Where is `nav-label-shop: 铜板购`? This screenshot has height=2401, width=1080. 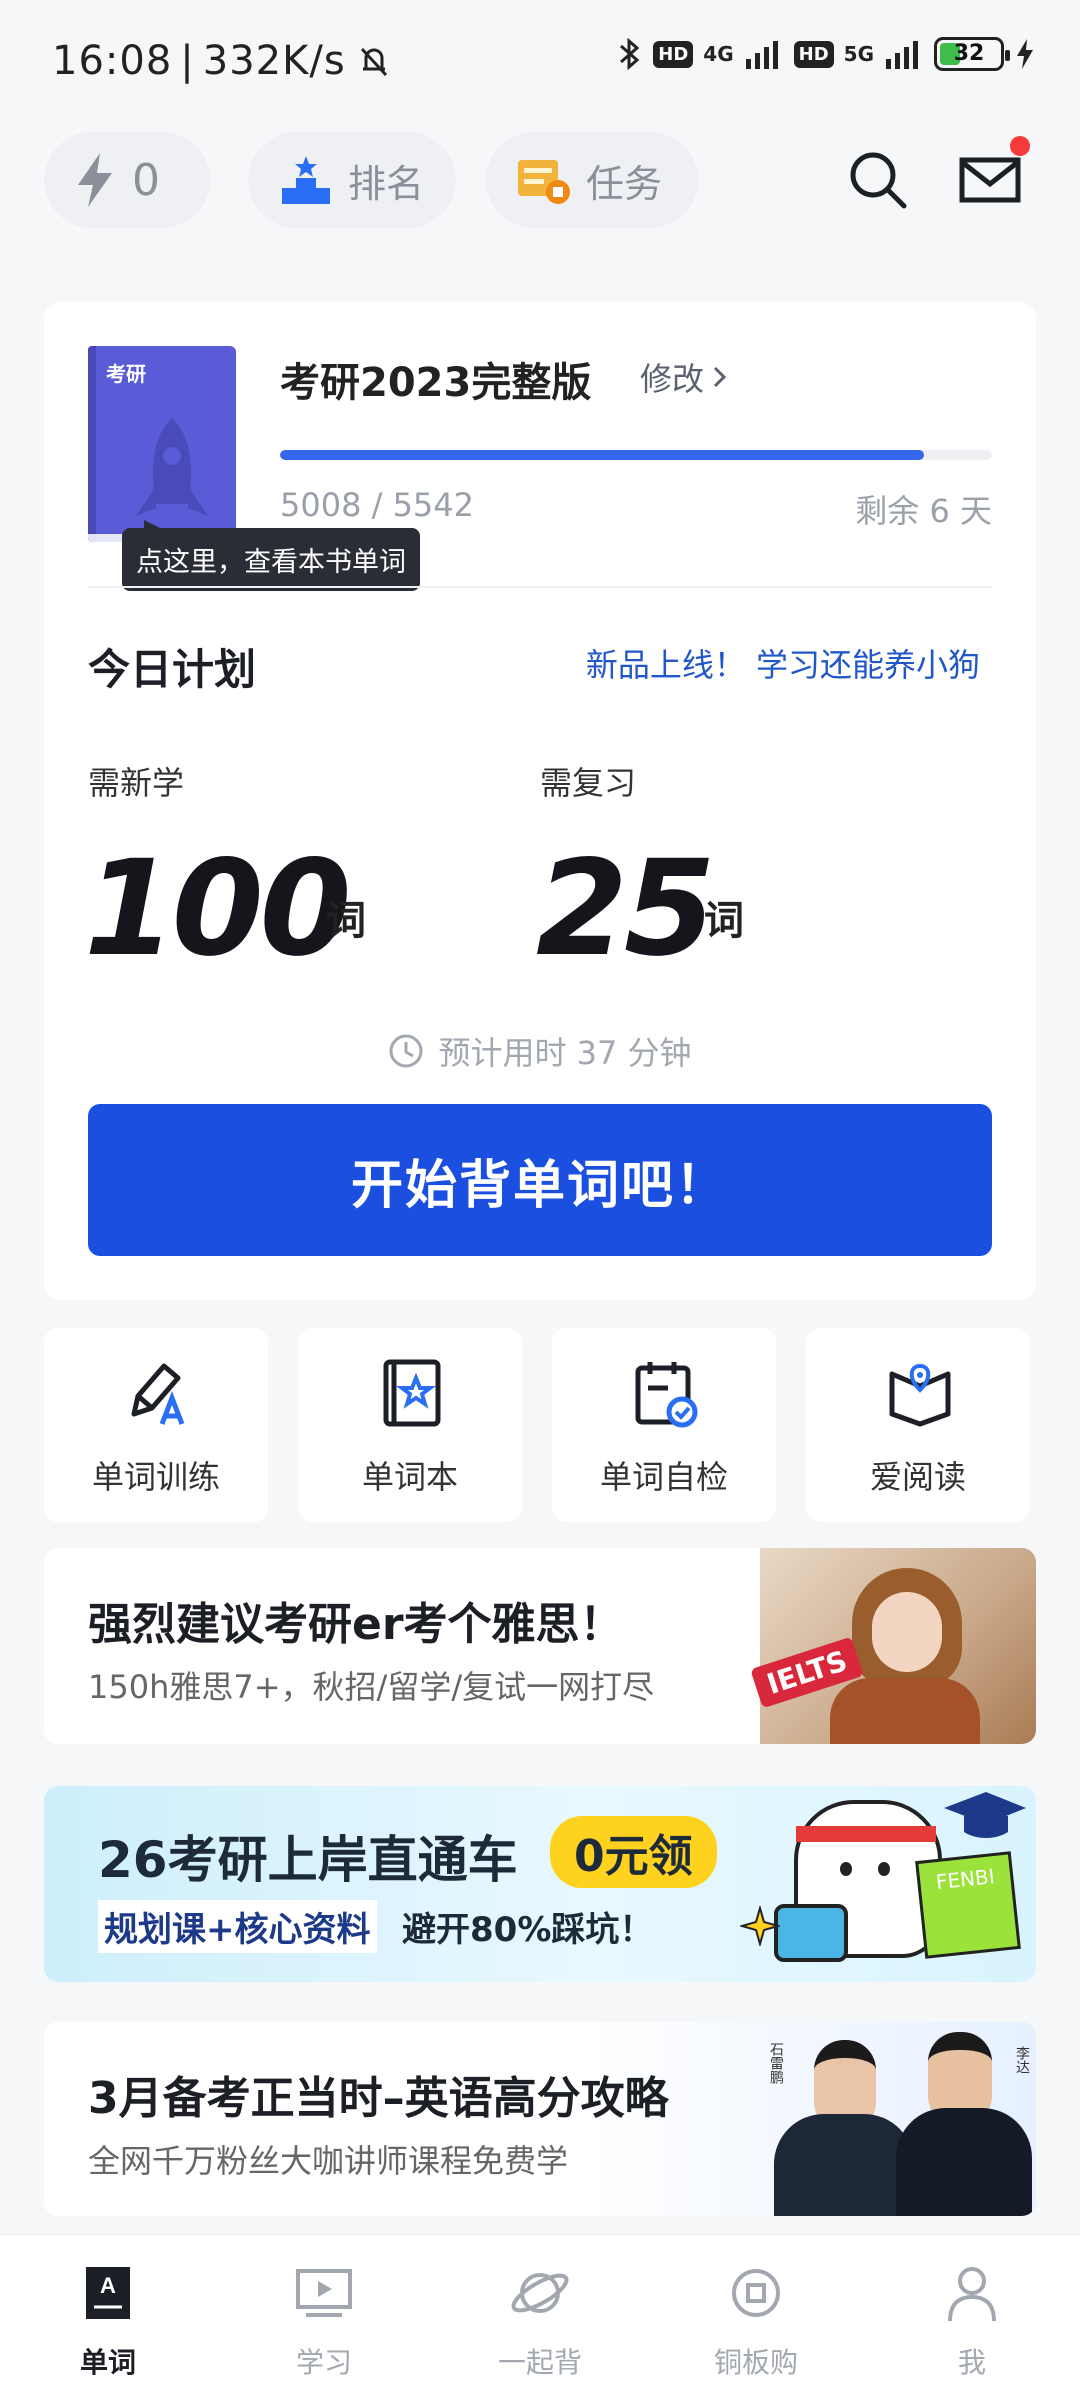
nav-label-shop: 铜板购 is located at coordinates (755, 2362).